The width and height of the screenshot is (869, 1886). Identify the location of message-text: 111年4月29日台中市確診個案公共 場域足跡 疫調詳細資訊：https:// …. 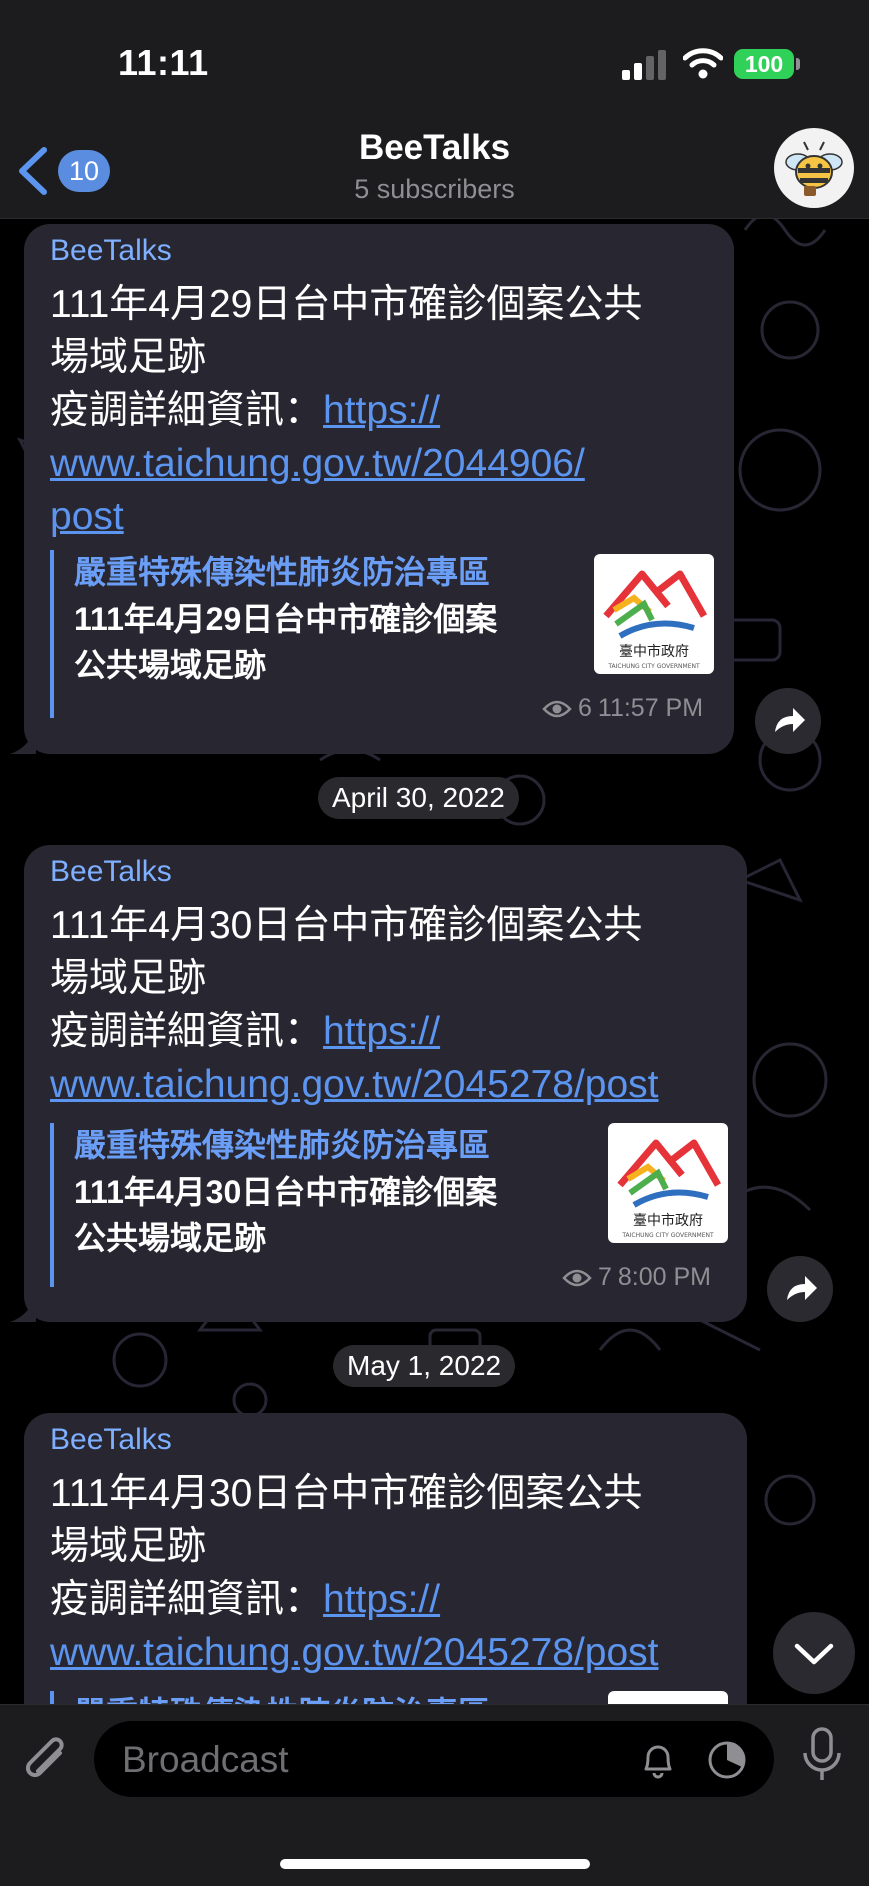
(385, 410).